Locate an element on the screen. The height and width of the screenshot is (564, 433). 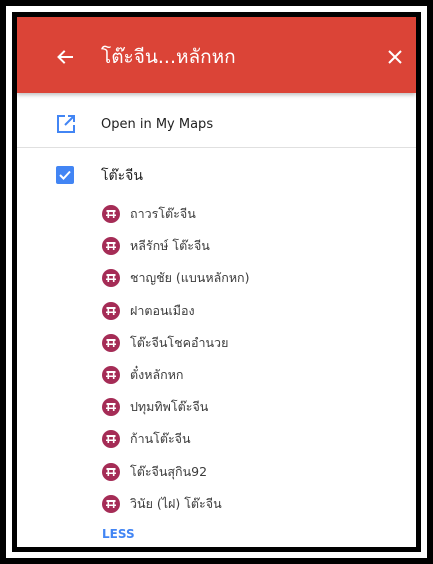
place-label: หลีรักษ์ โต๊ะจีน is located at coordinates (170, 246).